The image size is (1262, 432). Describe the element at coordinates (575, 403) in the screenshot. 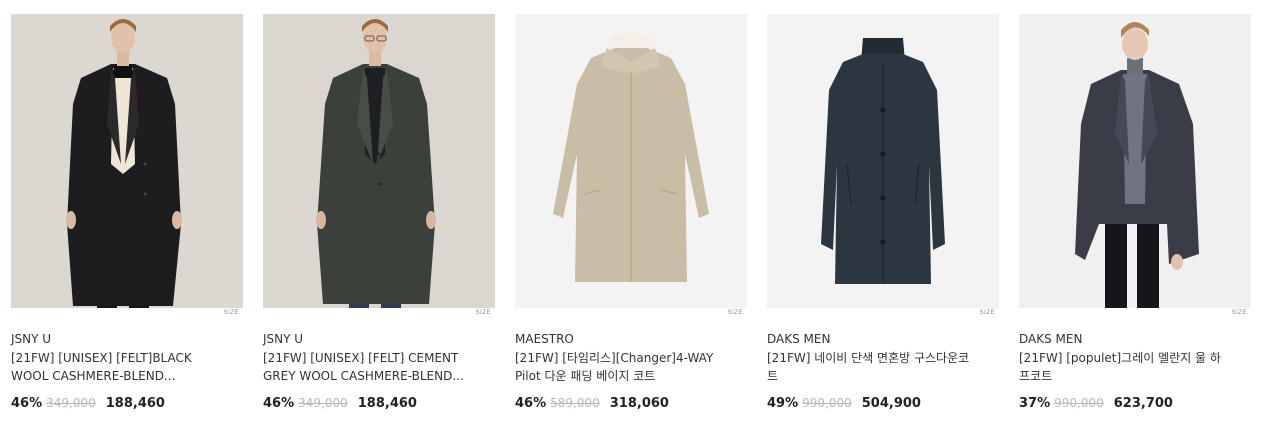

I see `original-price: 589,000` at that location.